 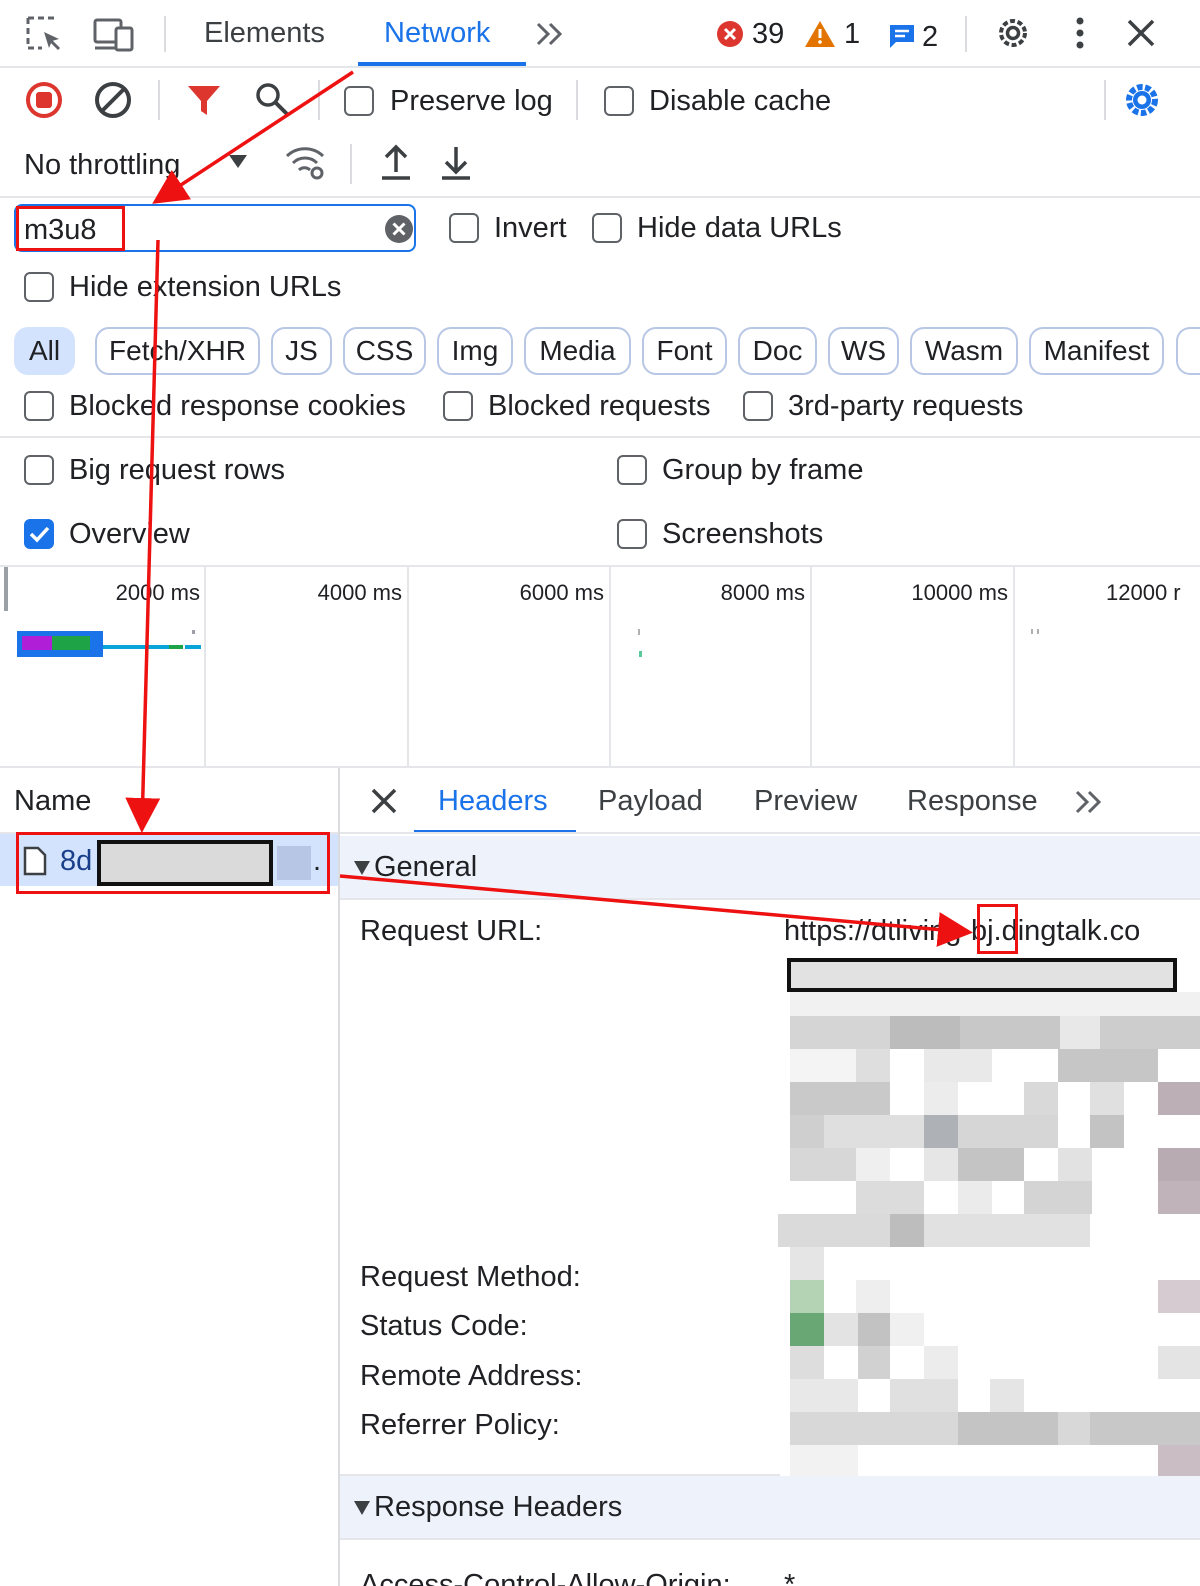 I want to click on timeline-tick: 6000 ms, so click(x=561, y=592).